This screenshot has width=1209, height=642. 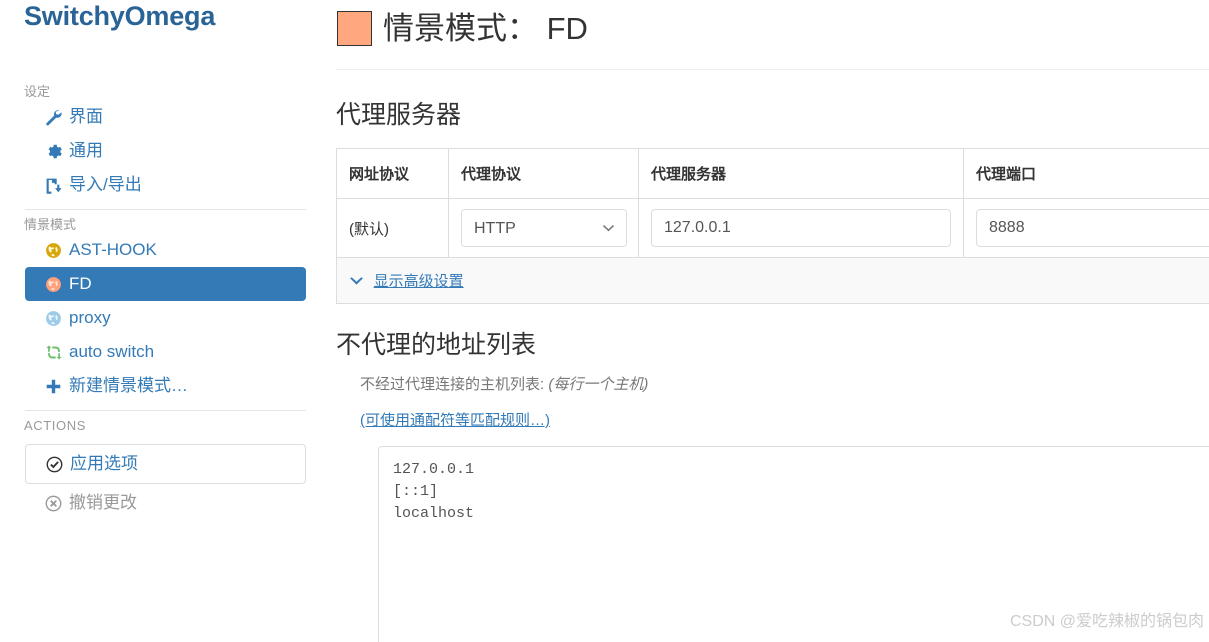 What do you see at coordinates (392, 173) in the screenshot?
I see `col-header-url-scheme: 网址协议` at bounding box center [392, 173].